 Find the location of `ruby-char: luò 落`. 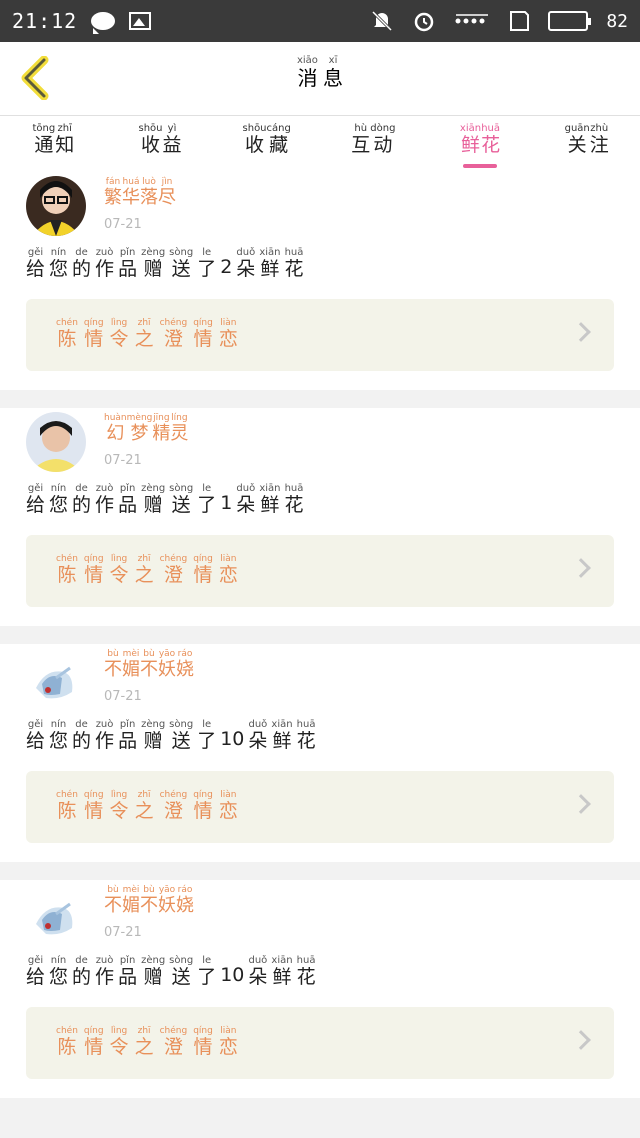

ruby-char: luò 落 is located at coordinates (149, 192).